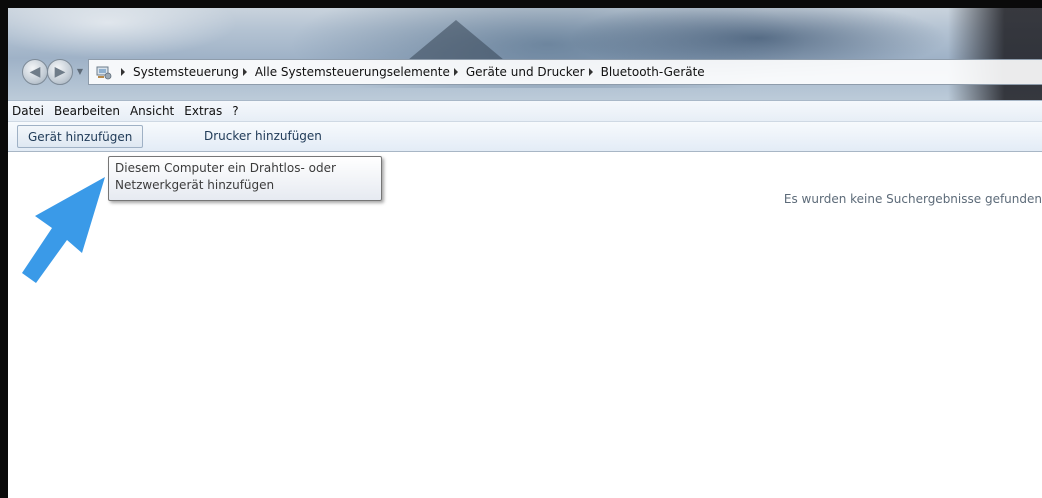  Describe the element at coordinates (236, 111) in the screenshot. I see `menu-item-help: ?` at that location.